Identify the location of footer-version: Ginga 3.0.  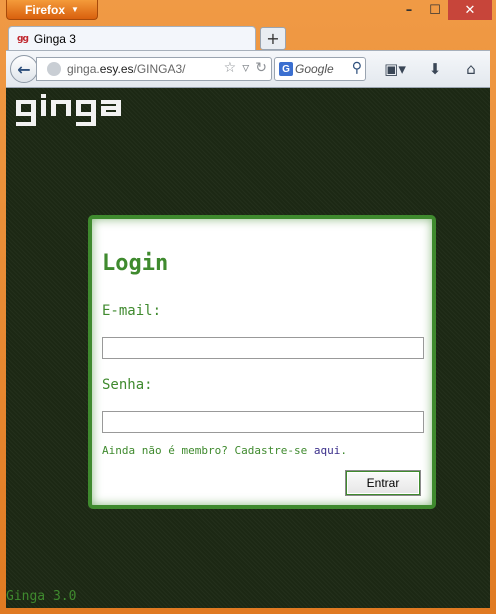
(41, 596).